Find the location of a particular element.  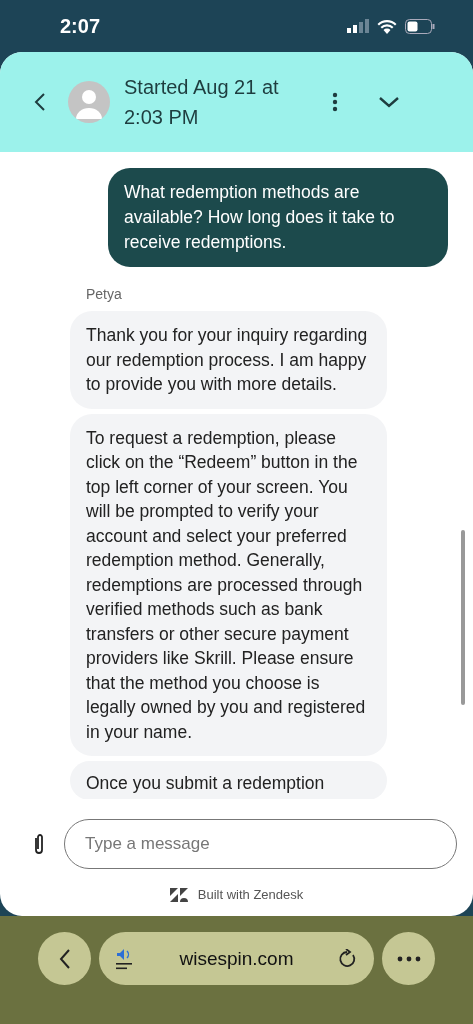

message-input: Type a message is located at coordinates (260, 844).